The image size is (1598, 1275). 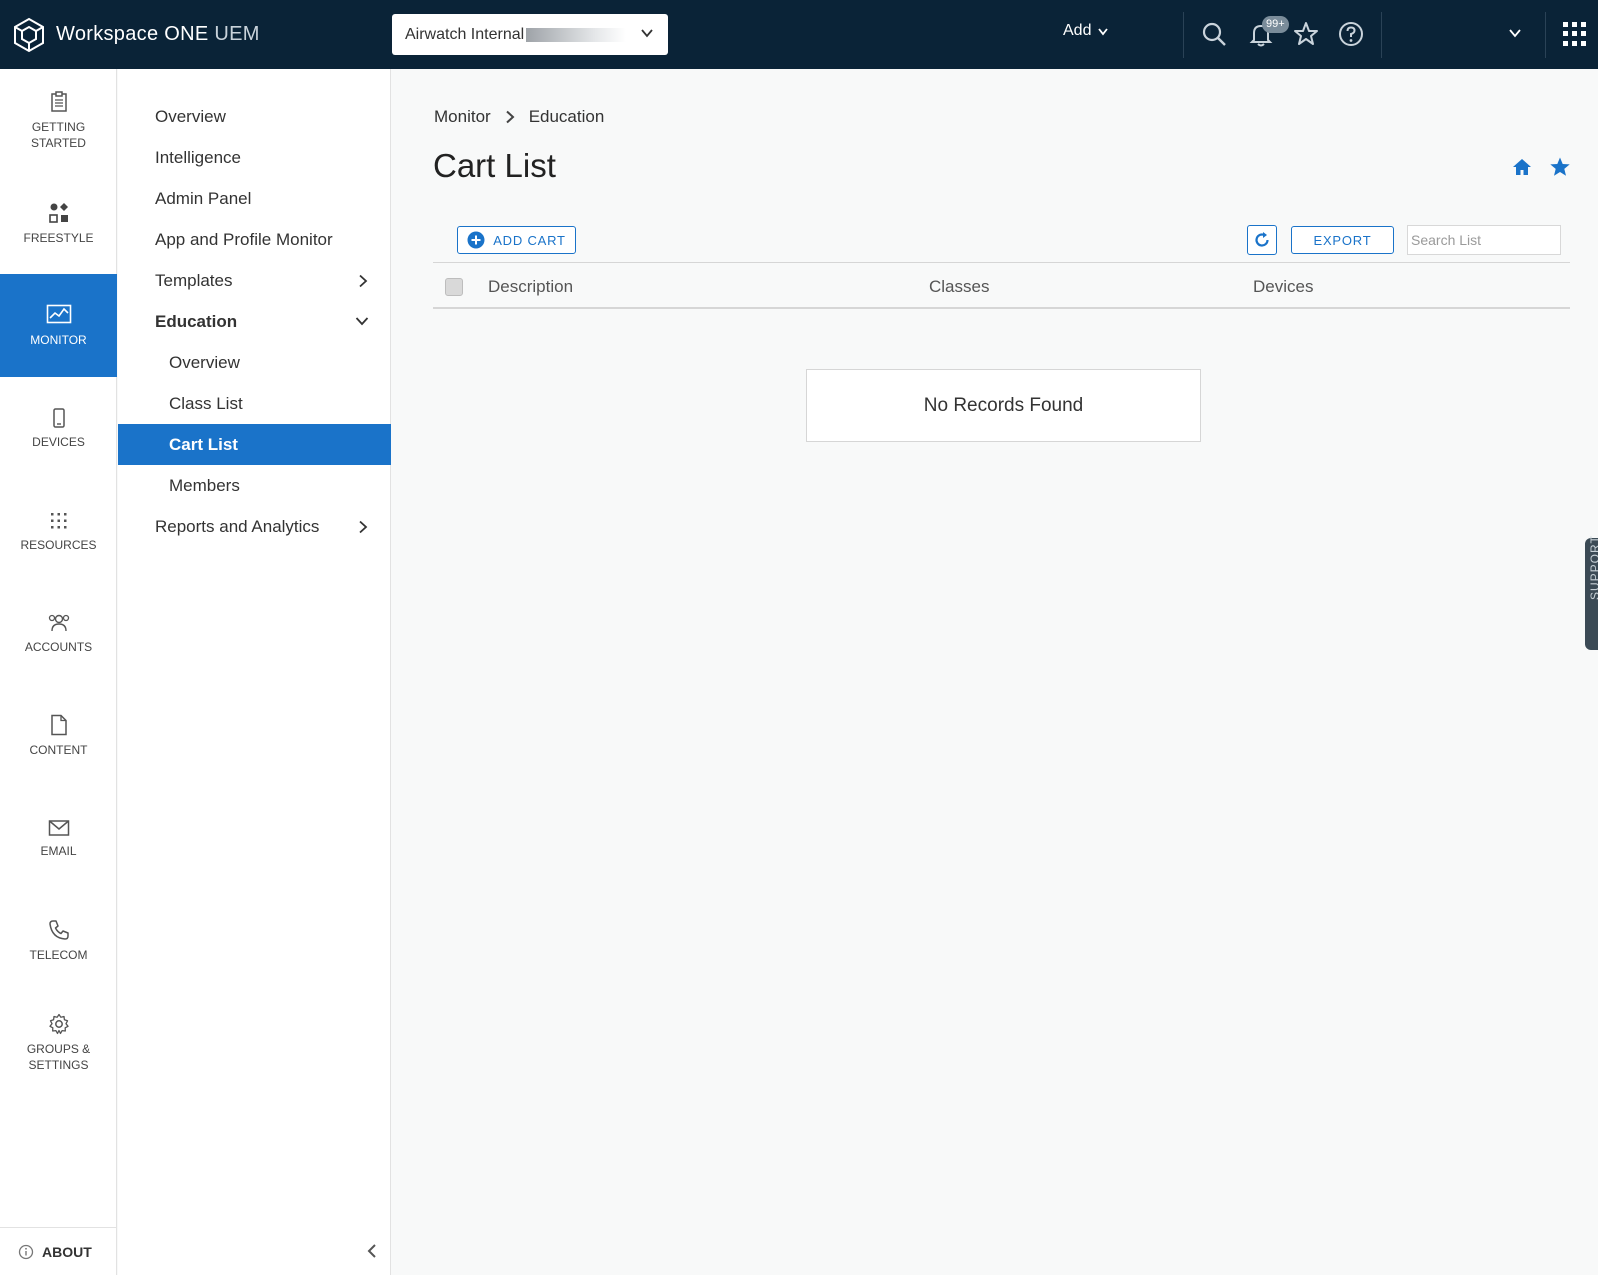 What do you see at coordinates (58, 339) in the screenshot?
I see `rail-item-label: MONITOR` at bounding box center [58, 339].